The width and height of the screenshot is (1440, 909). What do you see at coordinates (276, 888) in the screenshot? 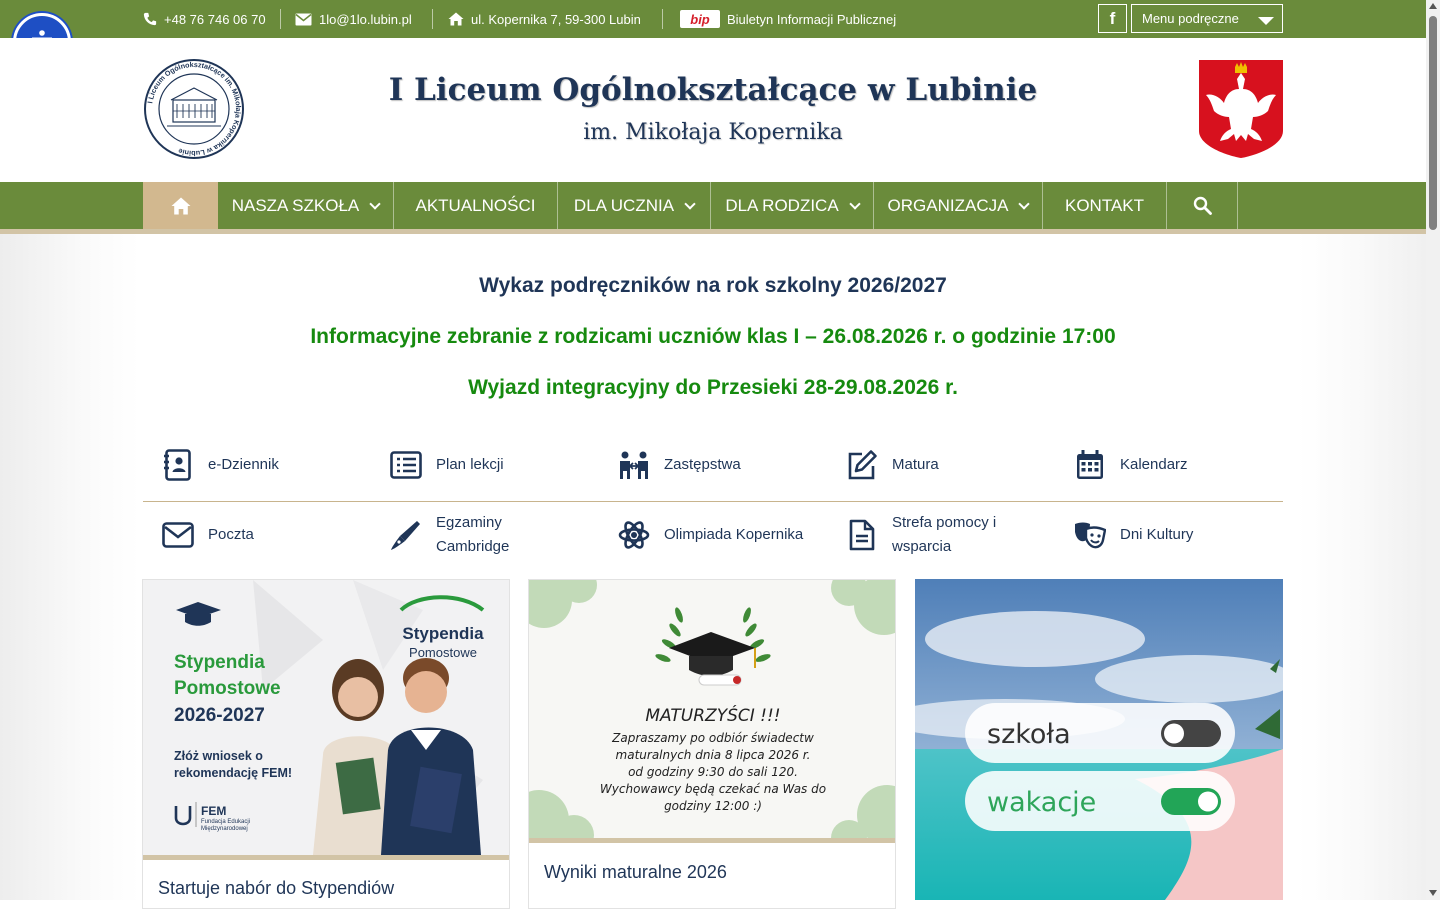
I see `card-title: Startuje nabór do Stypendiów` at bounding box center [276, 888].